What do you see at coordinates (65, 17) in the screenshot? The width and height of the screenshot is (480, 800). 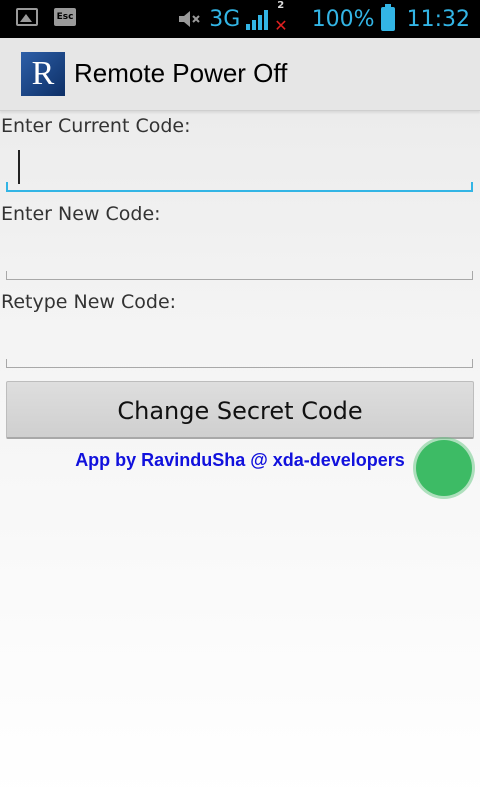 I see `esc-icon: Esc` at bounding box center [65, 17].